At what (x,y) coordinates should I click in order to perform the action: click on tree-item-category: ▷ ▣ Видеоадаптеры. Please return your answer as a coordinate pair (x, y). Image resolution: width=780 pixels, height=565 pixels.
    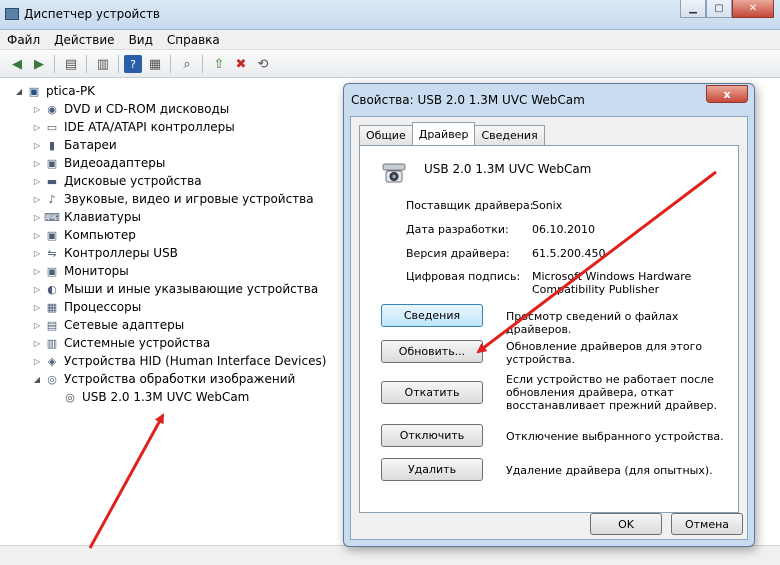
    Looking at the image, I should click on (98, 163).